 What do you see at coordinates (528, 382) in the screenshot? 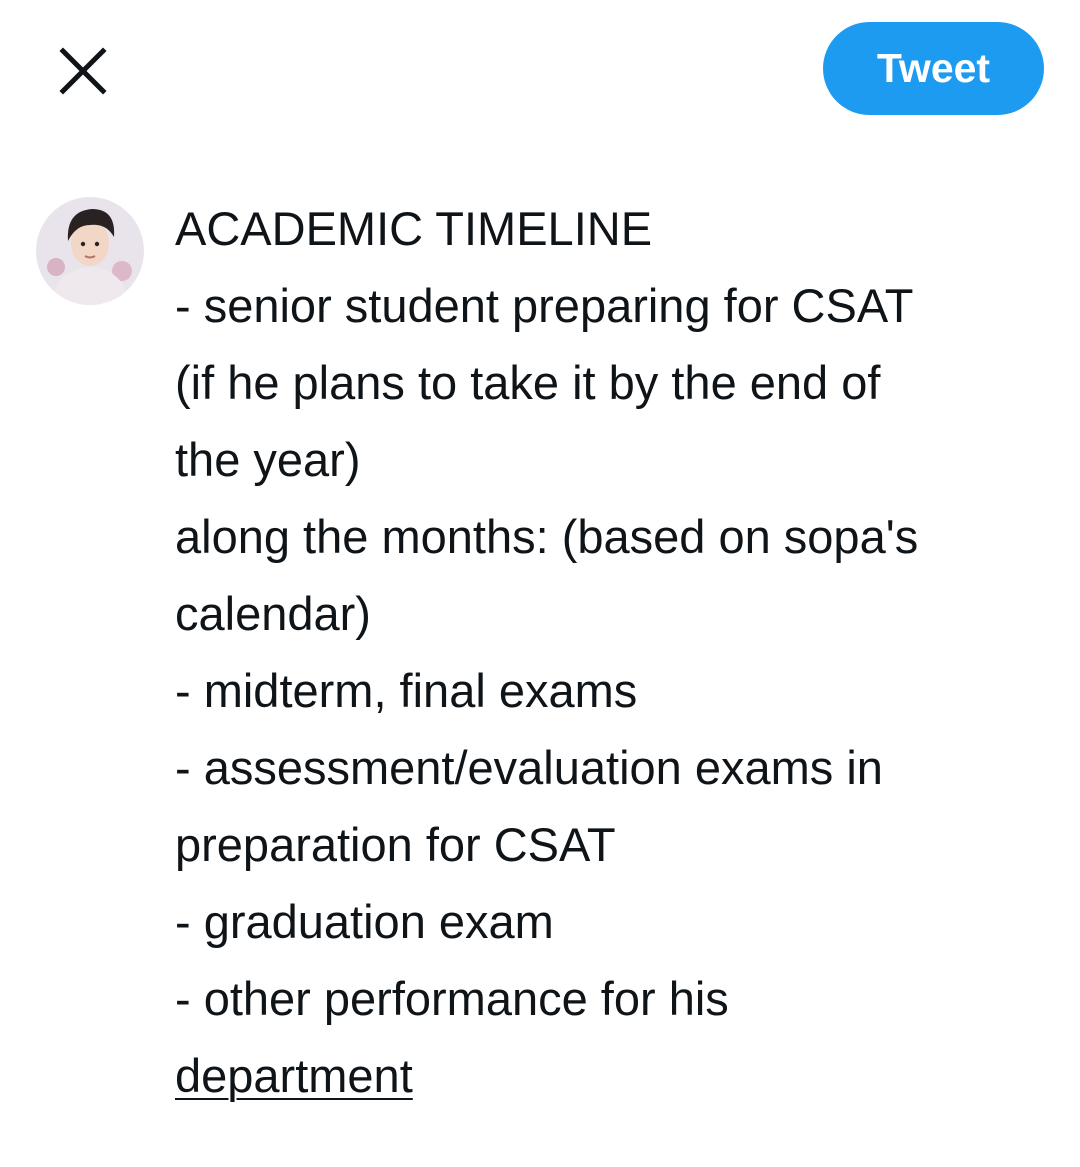
I see `text-line: (if he plans to take it by the end of` at bounding box center [528, 382].